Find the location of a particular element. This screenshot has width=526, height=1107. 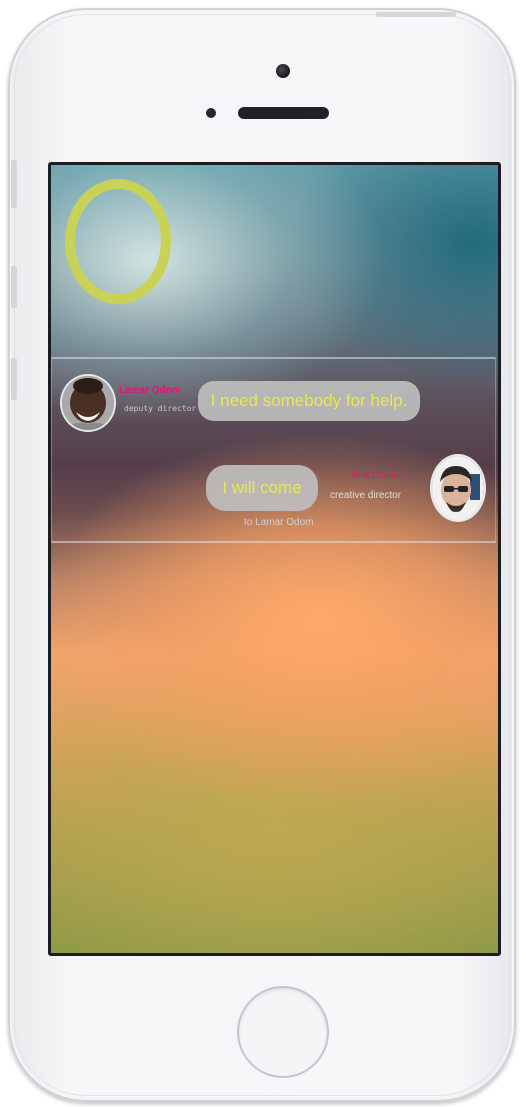

sender-name: Rick Charles is located at coordinates (378, 475).